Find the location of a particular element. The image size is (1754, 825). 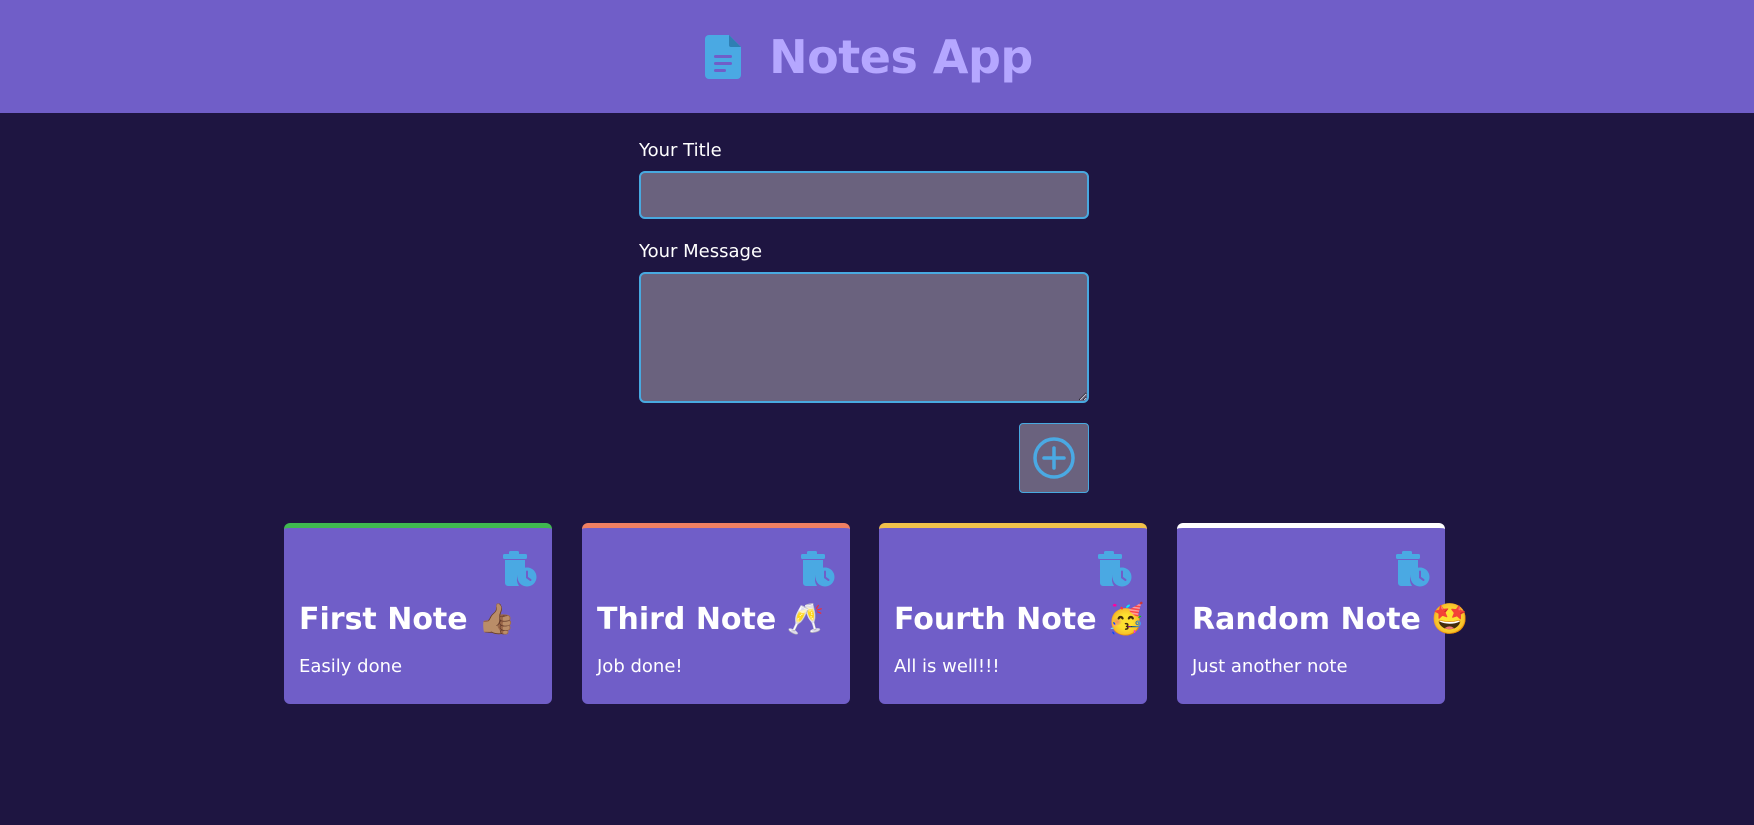

note-card: First Note 👍🏽 Easily done is located at coordinates (418, 613).